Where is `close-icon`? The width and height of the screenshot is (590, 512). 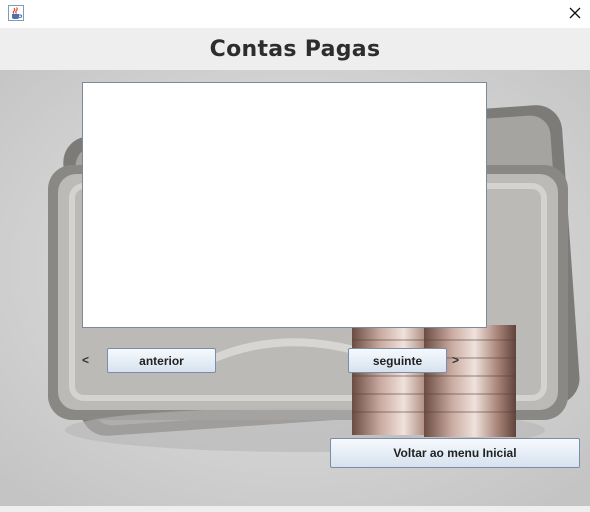
close-icon is located at coordinates (575, 13).